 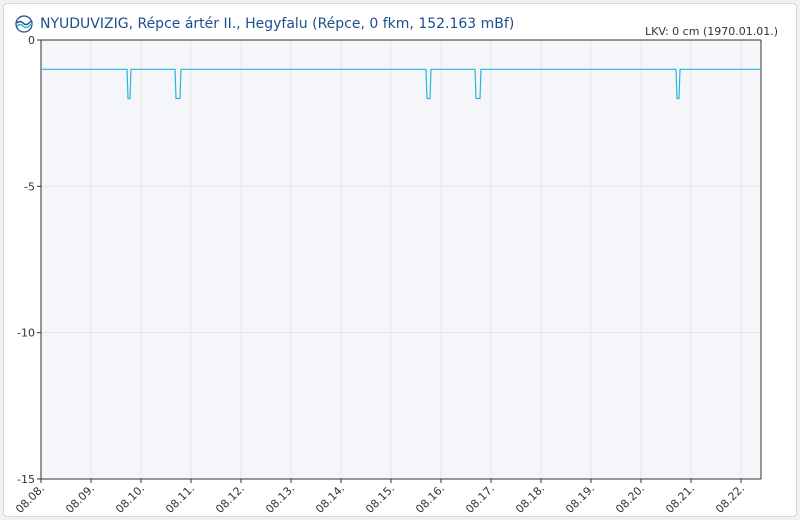 What do you see at coordinates (80, 499) in the screenshot?
I see `x-tick-label: 08.09.` at bounding box center [80, 499].